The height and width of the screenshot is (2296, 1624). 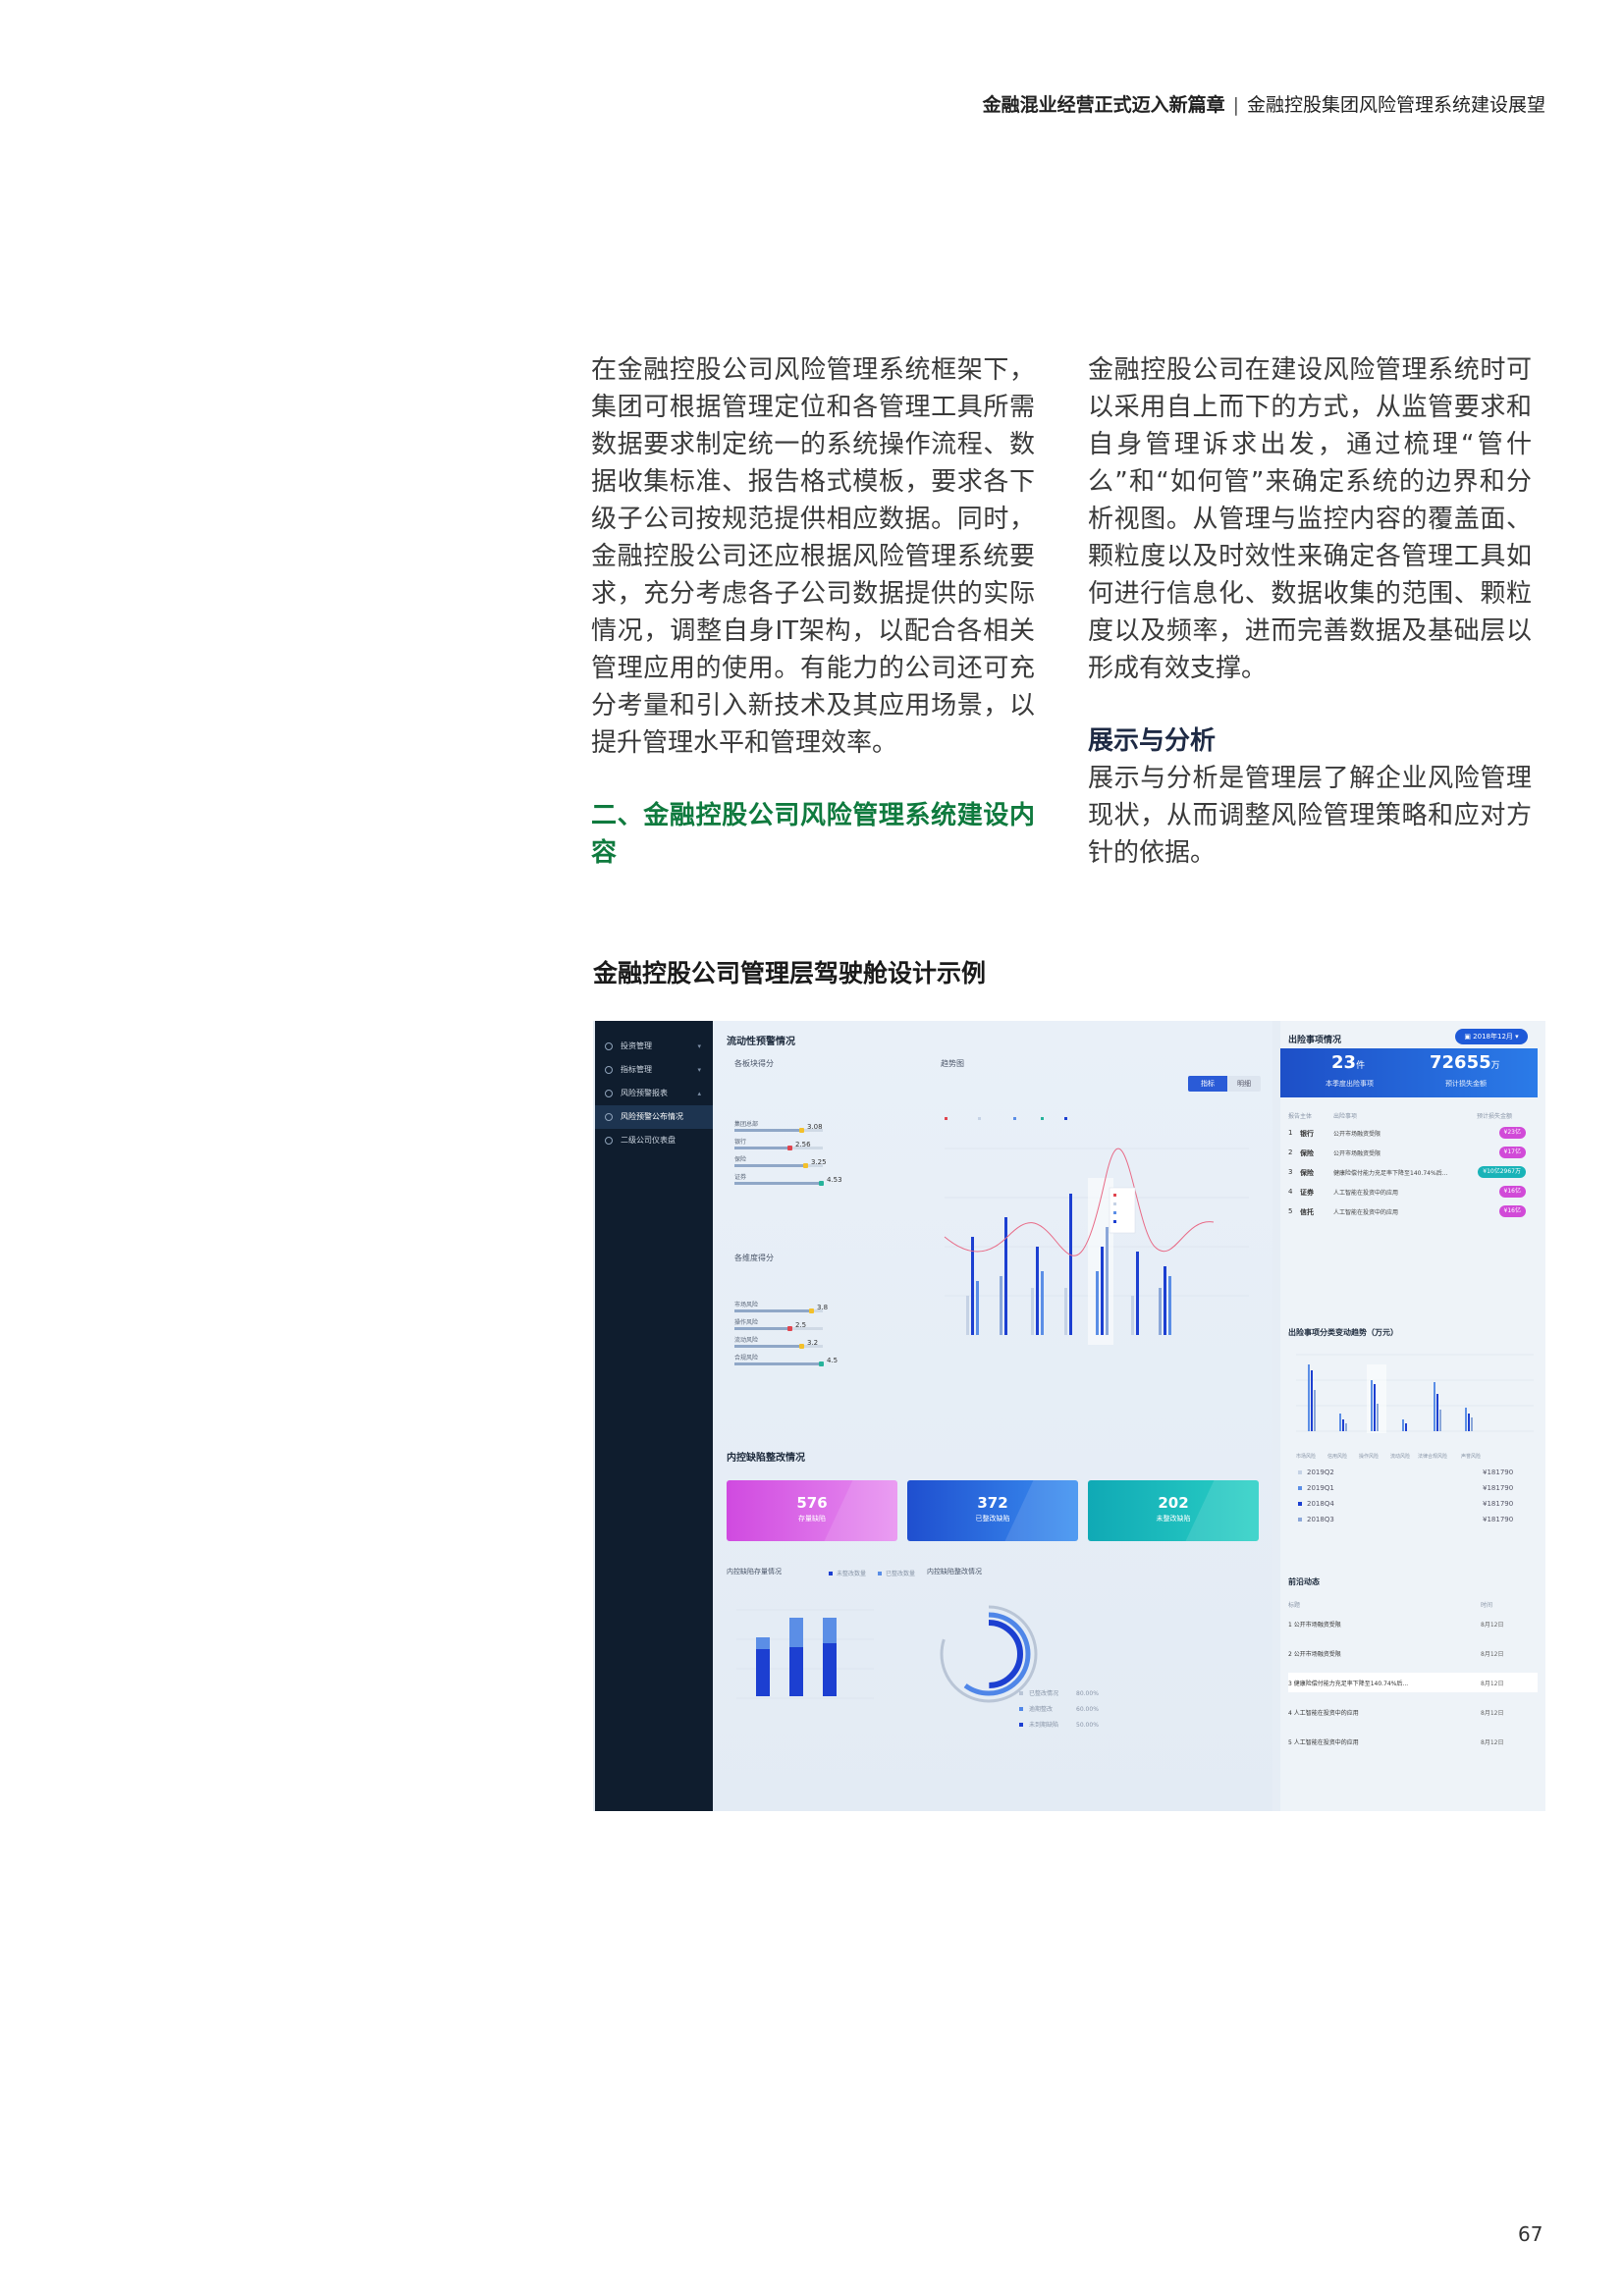 I want to click on news-row: 1 公开市场融资受限 8月12日, so click(x=1413, y=1623).